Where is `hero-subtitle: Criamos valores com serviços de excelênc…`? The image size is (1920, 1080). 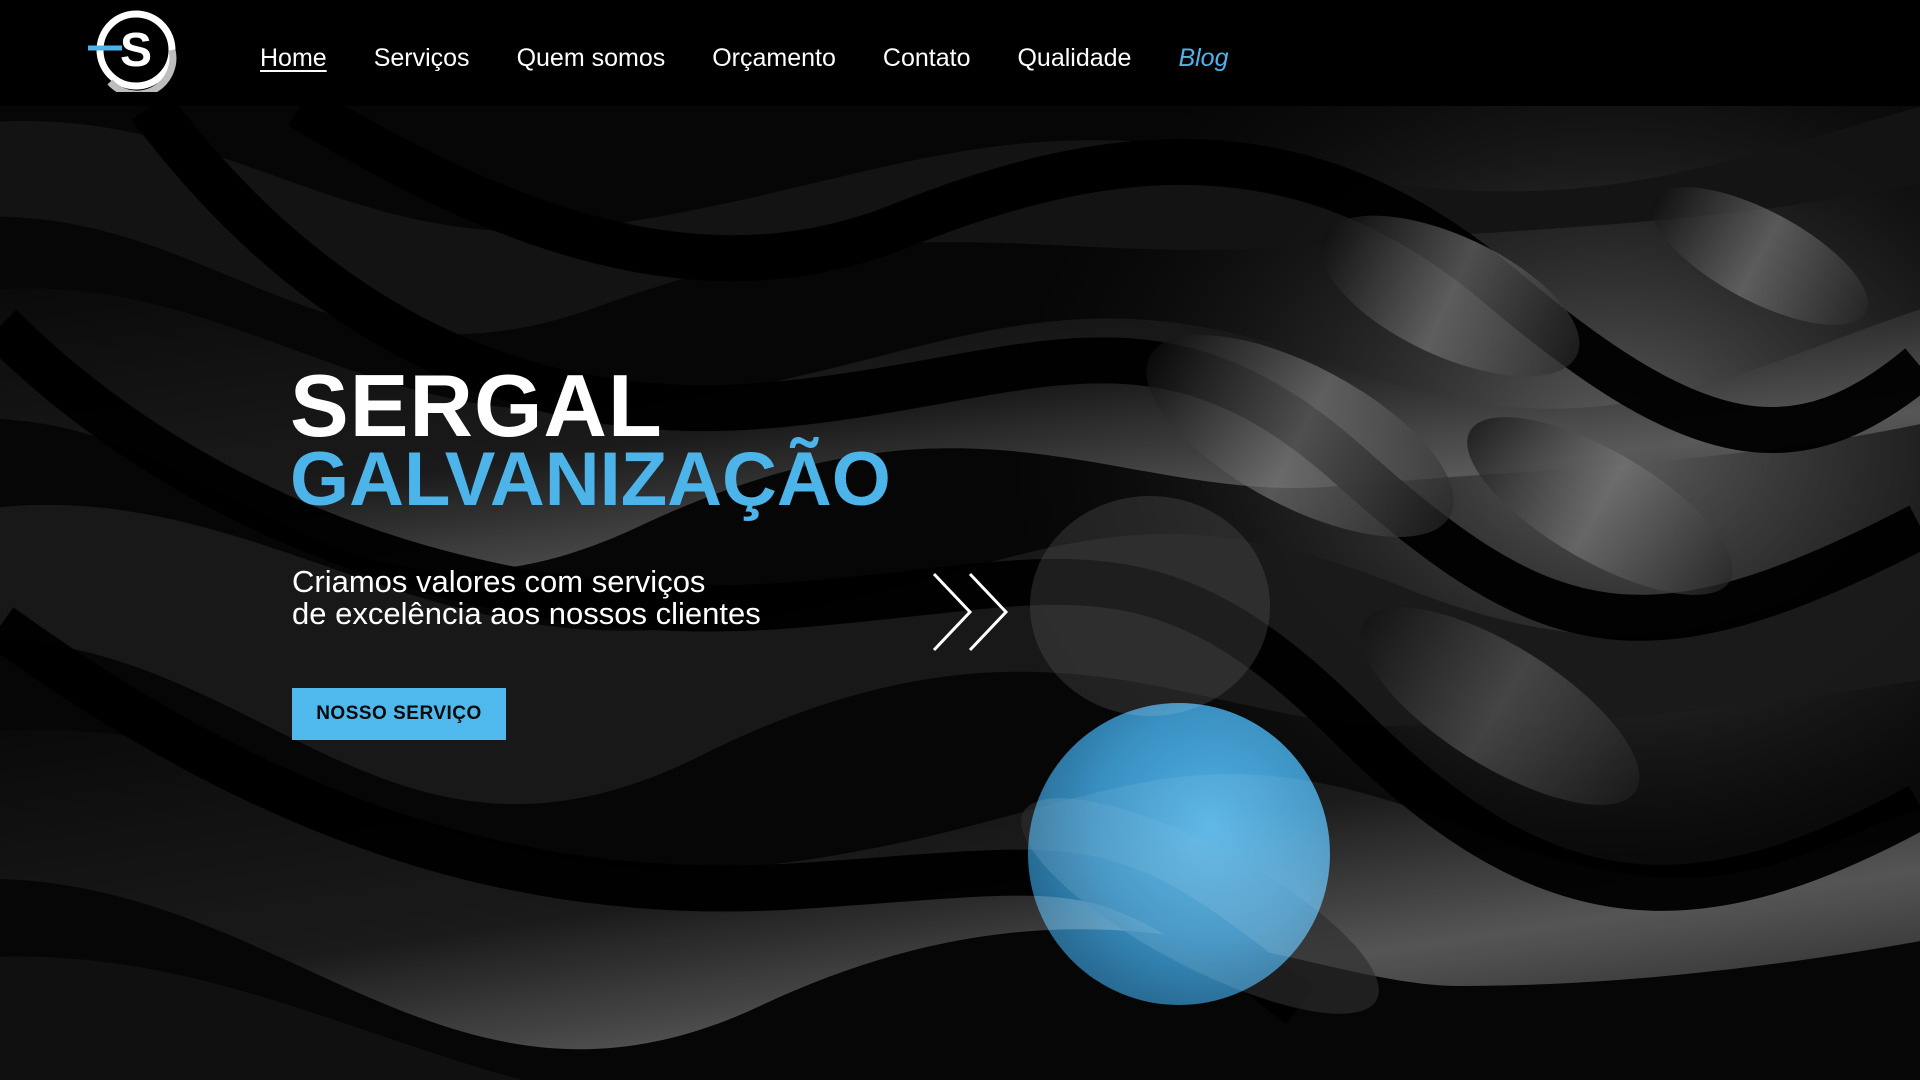 hero-subtitle: Criamos valores com serviços de excelênc… is located at coordinates (572, 598).